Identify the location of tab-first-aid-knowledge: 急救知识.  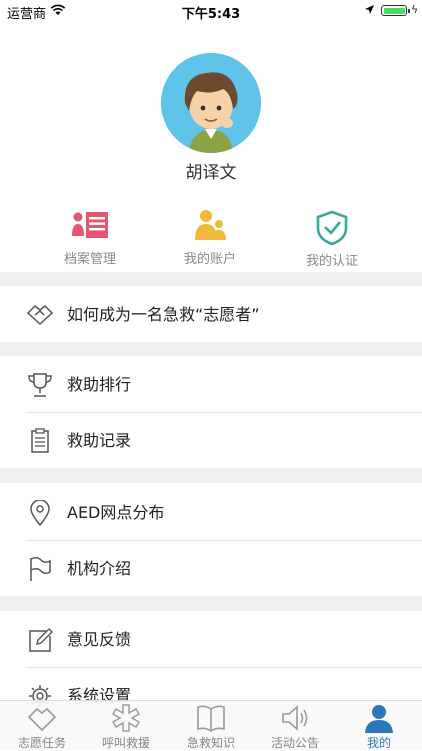
(211, 726).